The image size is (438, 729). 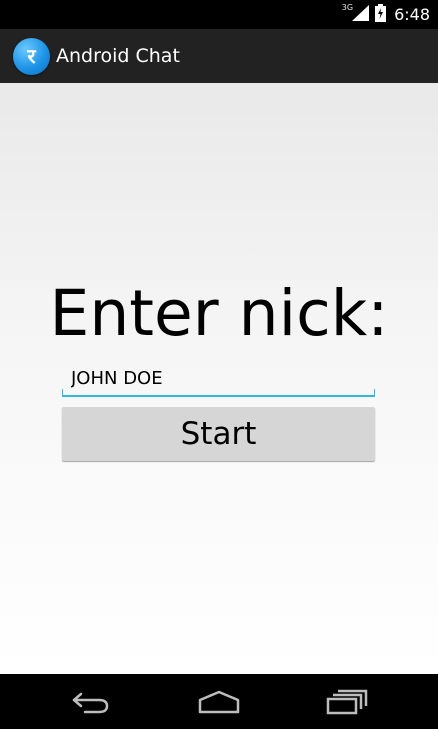 I want to click on network-type-label: 3G, so click(x=347, y=7).